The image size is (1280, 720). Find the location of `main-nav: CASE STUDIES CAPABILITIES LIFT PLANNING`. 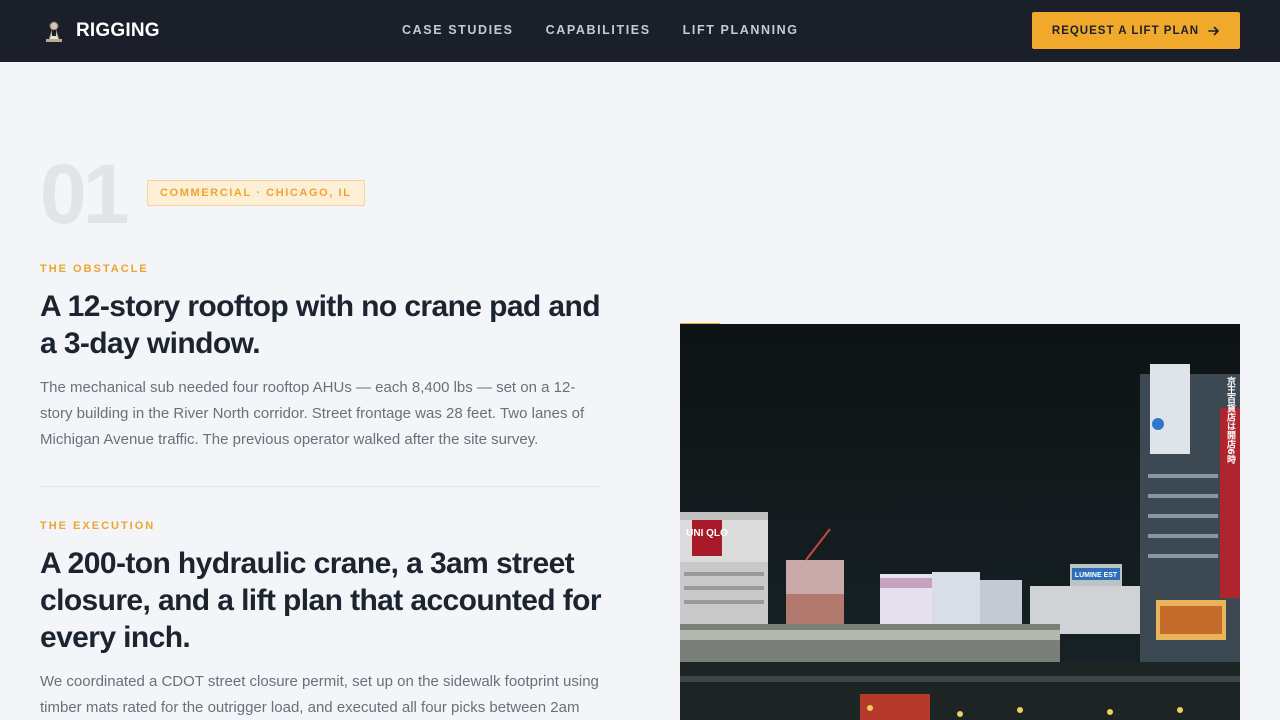

main-nav: CASE STUDIES CAPABILITIES LIFT PLANNING is located at coordinates (616, 30).